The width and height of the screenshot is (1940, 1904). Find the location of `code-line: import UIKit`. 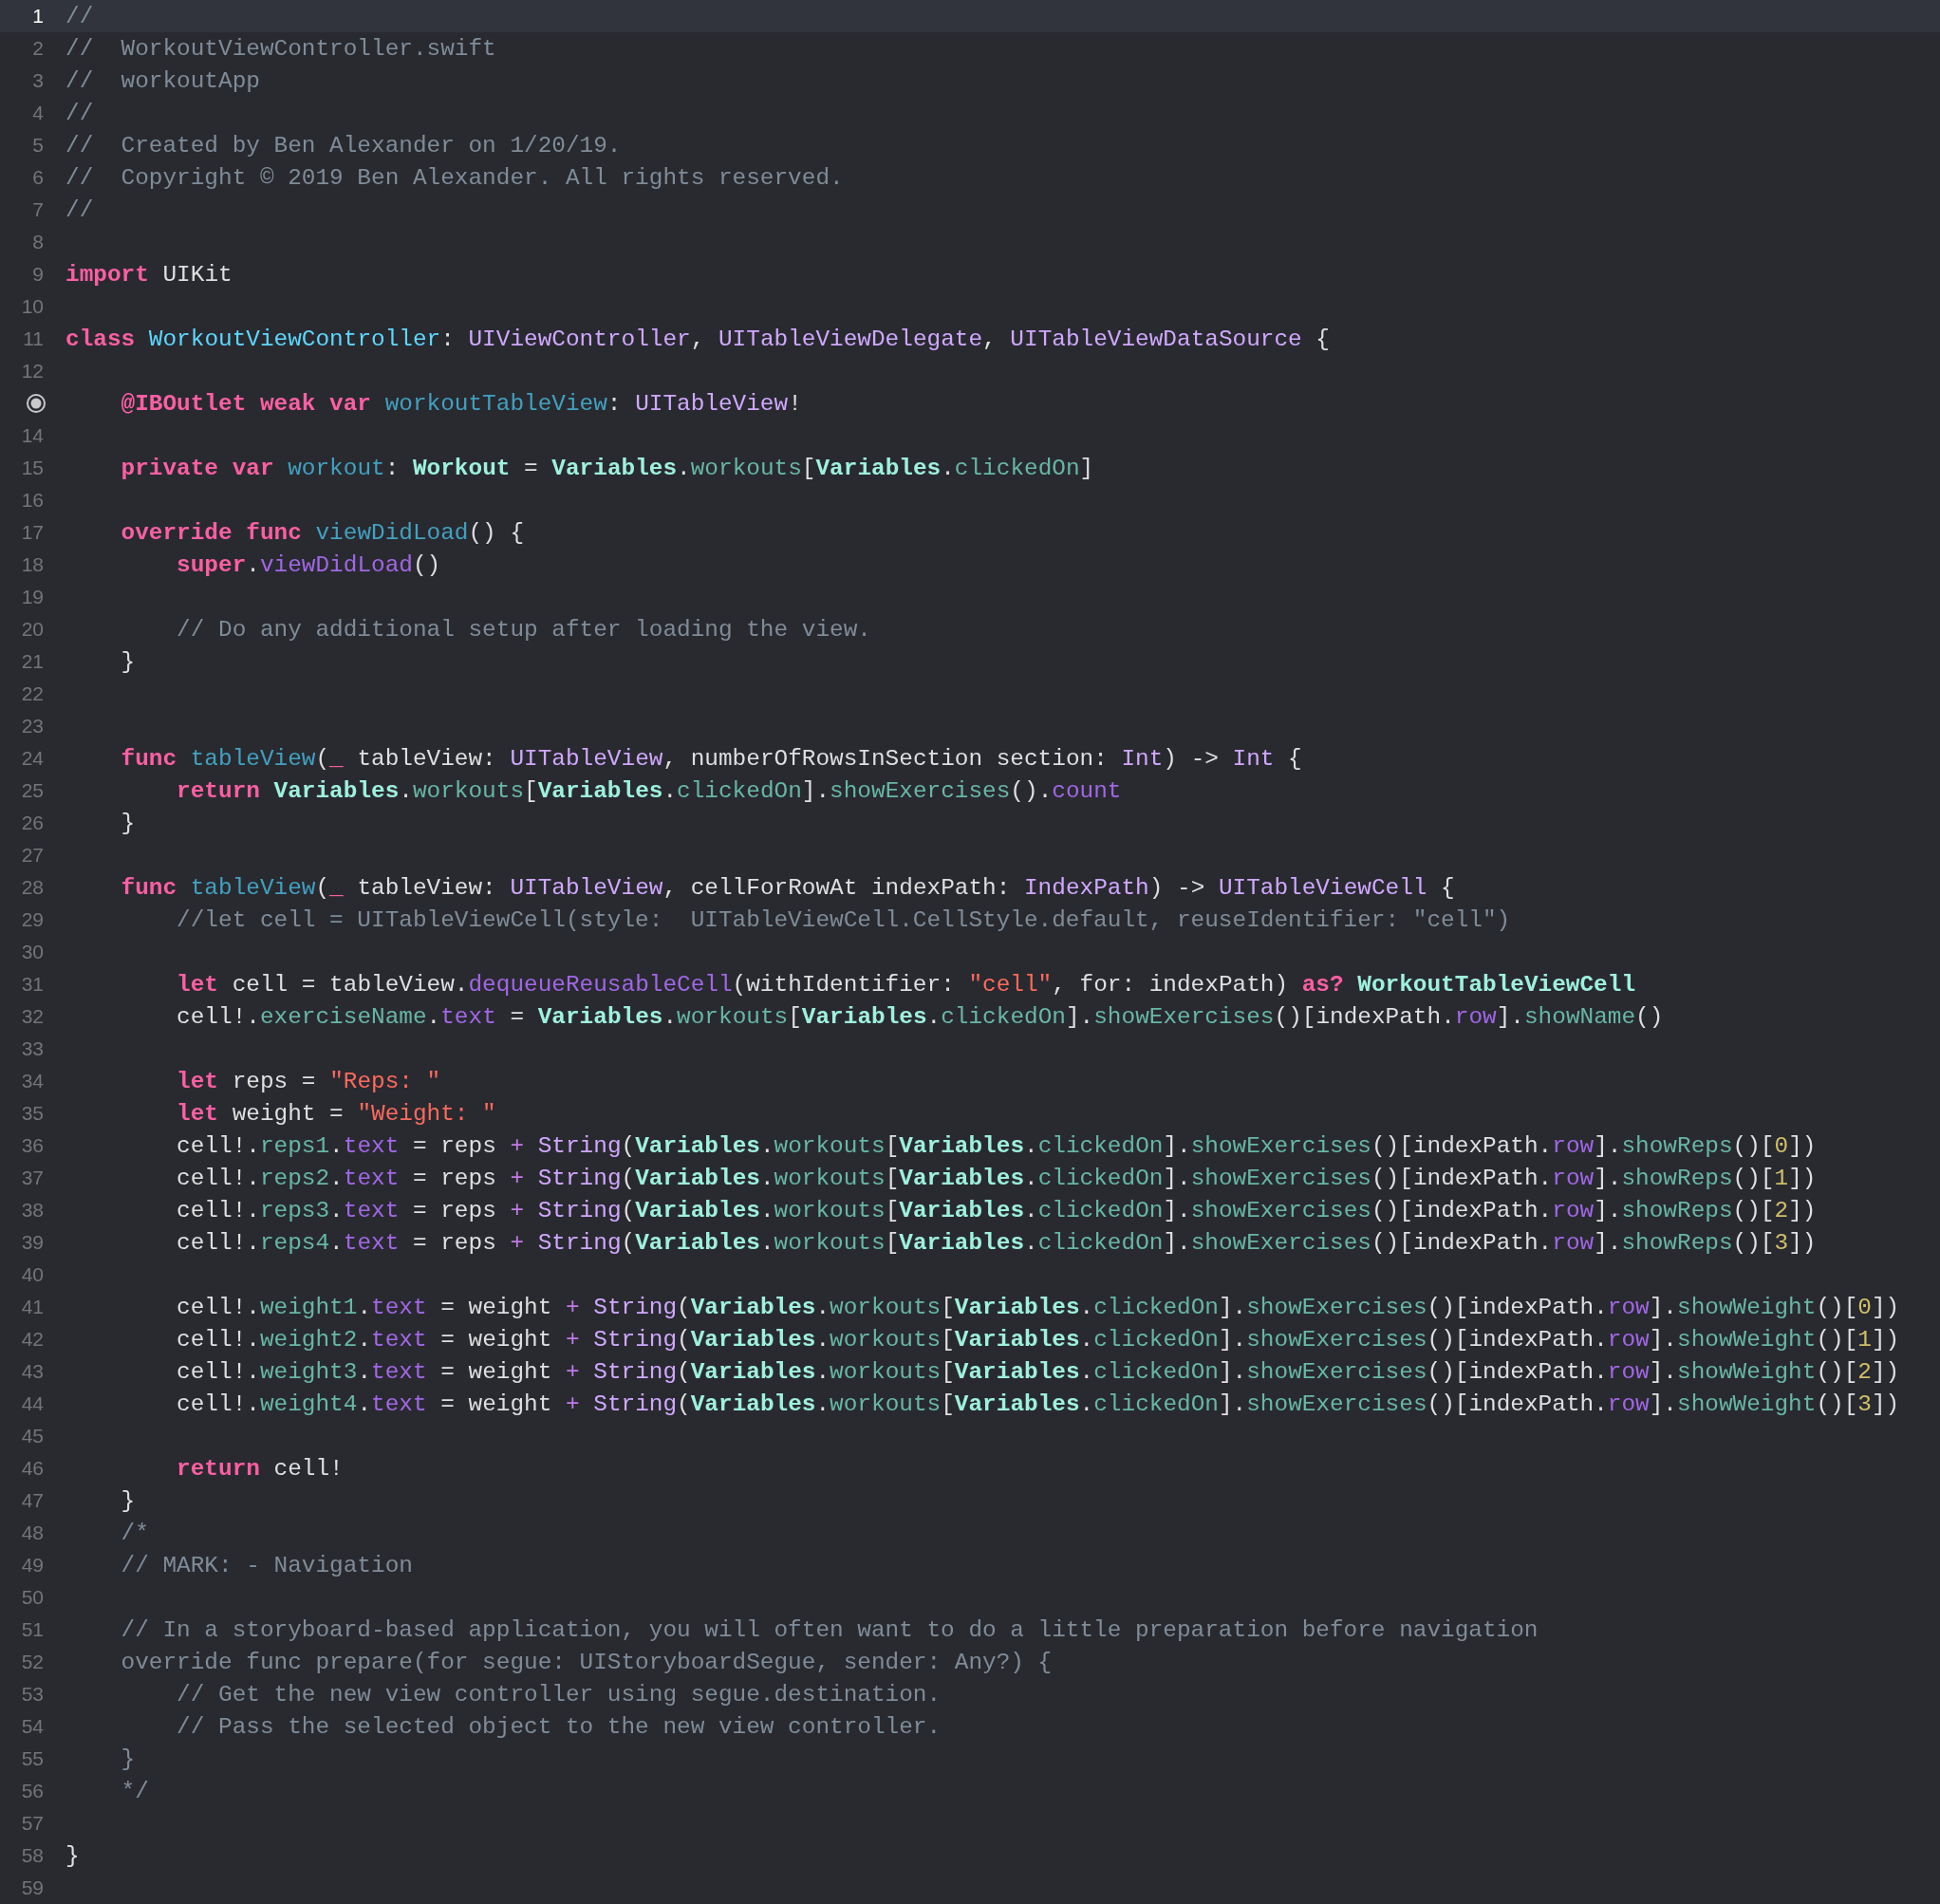

code-line: import UIKit is located at coordinates (149, 275).